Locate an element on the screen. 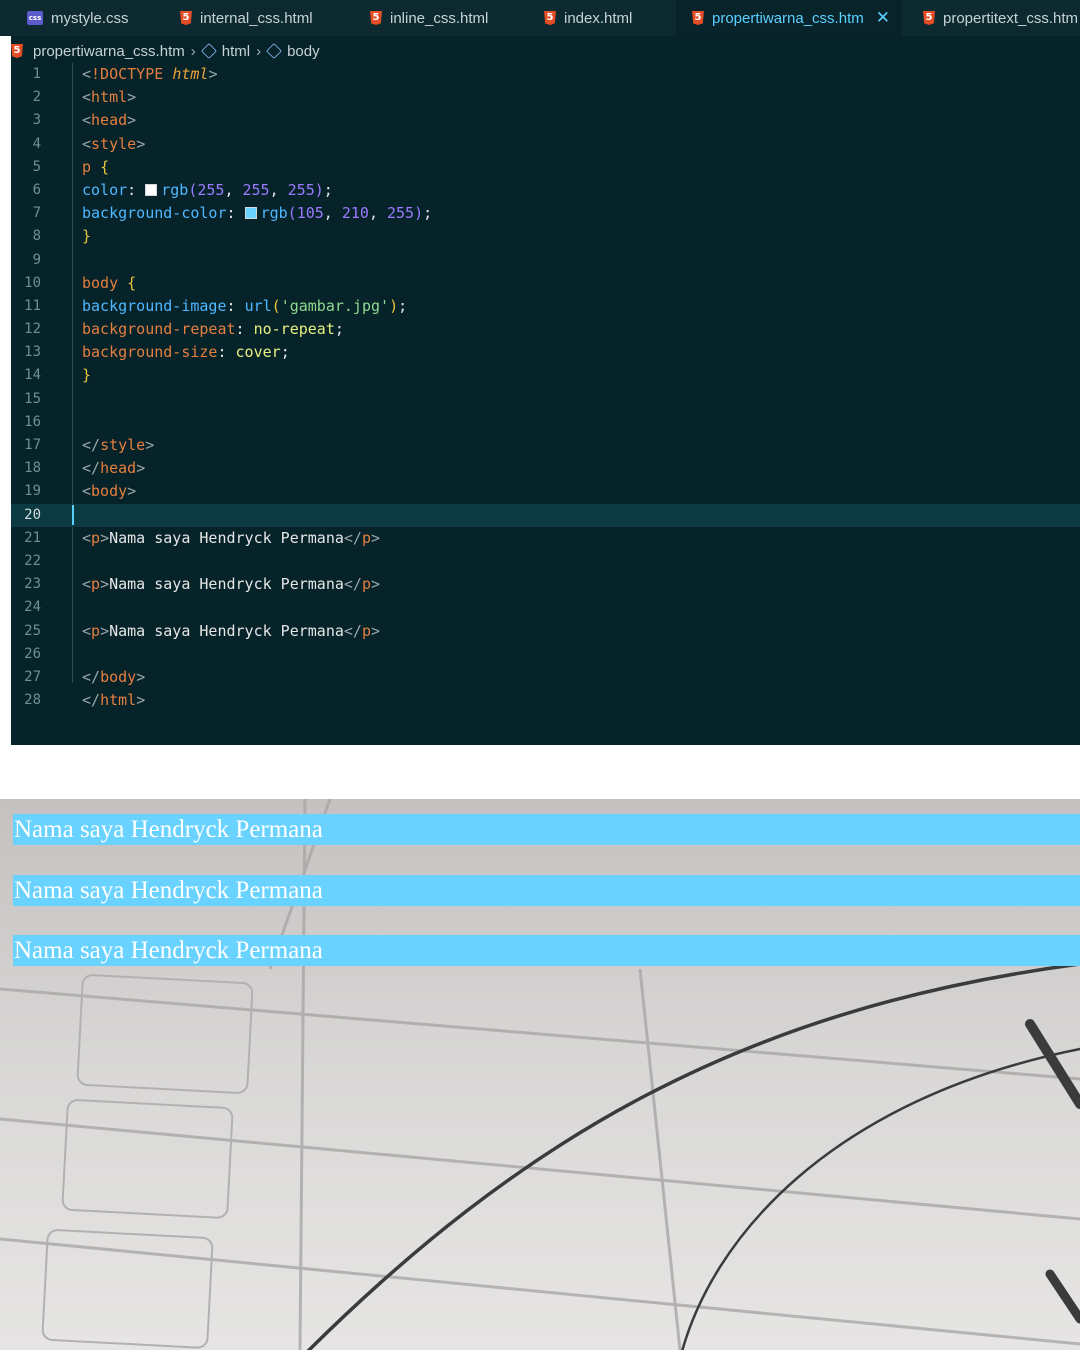  line-number: 8 is located at coordinates (36, 236).